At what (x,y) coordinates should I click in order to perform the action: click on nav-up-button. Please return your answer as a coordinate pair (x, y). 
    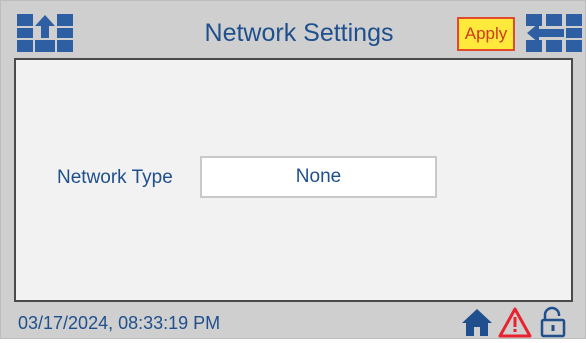
    Looking at the image, I should click on (45, 33).